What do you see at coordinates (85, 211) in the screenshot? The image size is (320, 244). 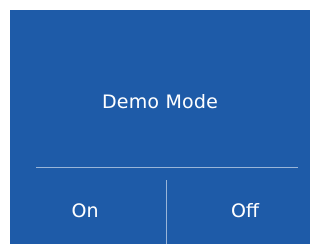 I see `on-button: On` at bounding box center [85, 211].